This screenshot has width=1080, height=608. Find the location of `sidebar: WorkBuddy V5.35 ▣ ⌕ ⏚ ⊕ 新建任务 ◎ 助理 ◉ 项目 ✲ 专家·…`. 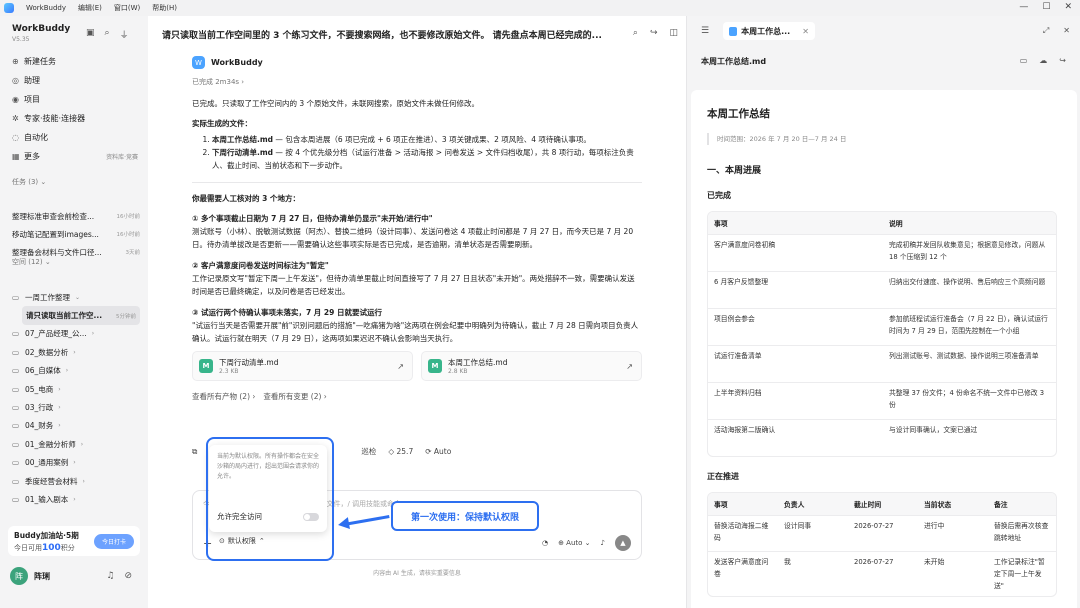

sidebar: WorkBuddy V5.35 ▣ ⌕ ⏚ ⊕ 新建任务 ◎ 助理 ◉ 项目 ✲ 专家·… is located at coordinates (74, 312).